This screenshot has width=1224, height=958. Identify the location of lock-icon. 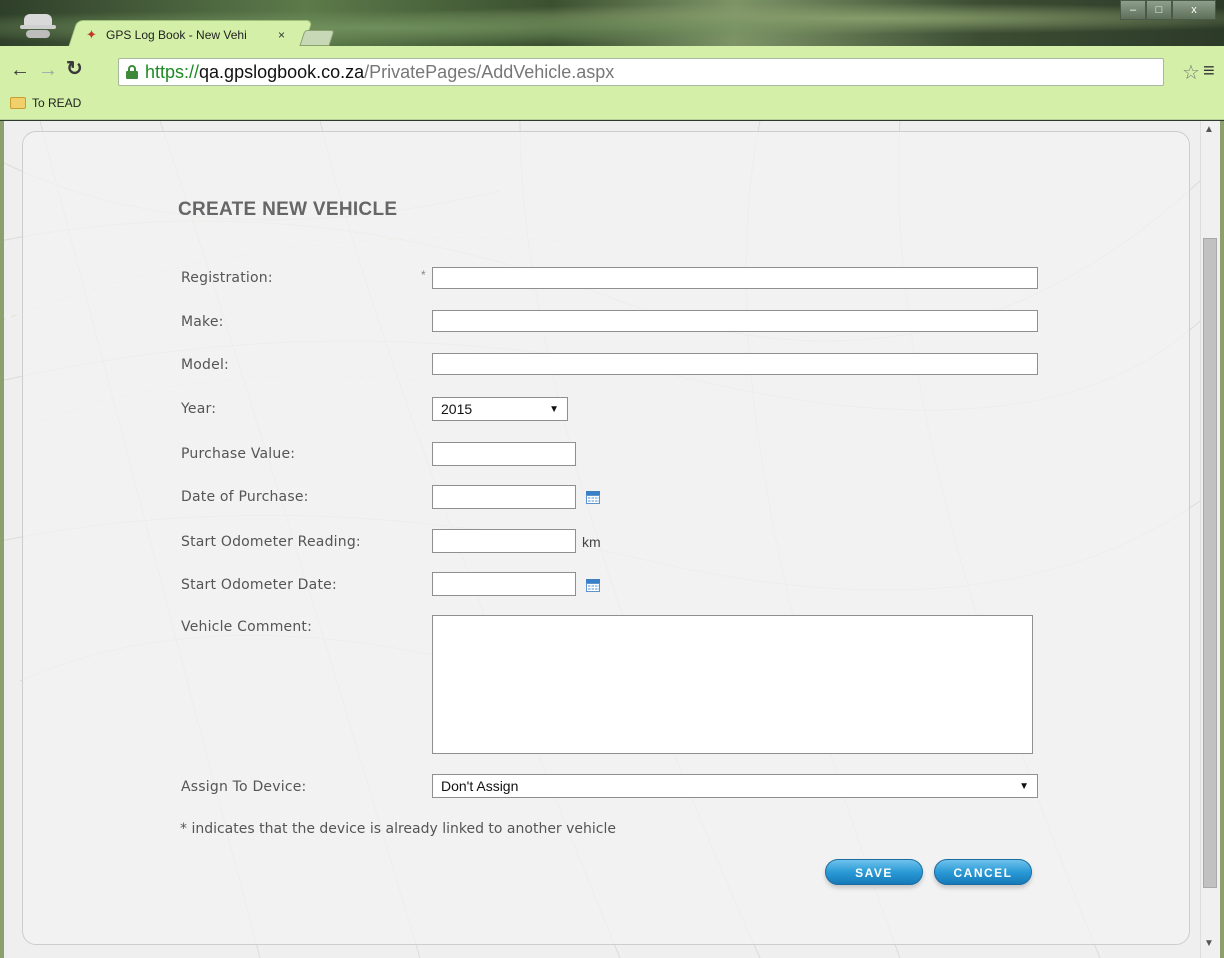
(132, 72).